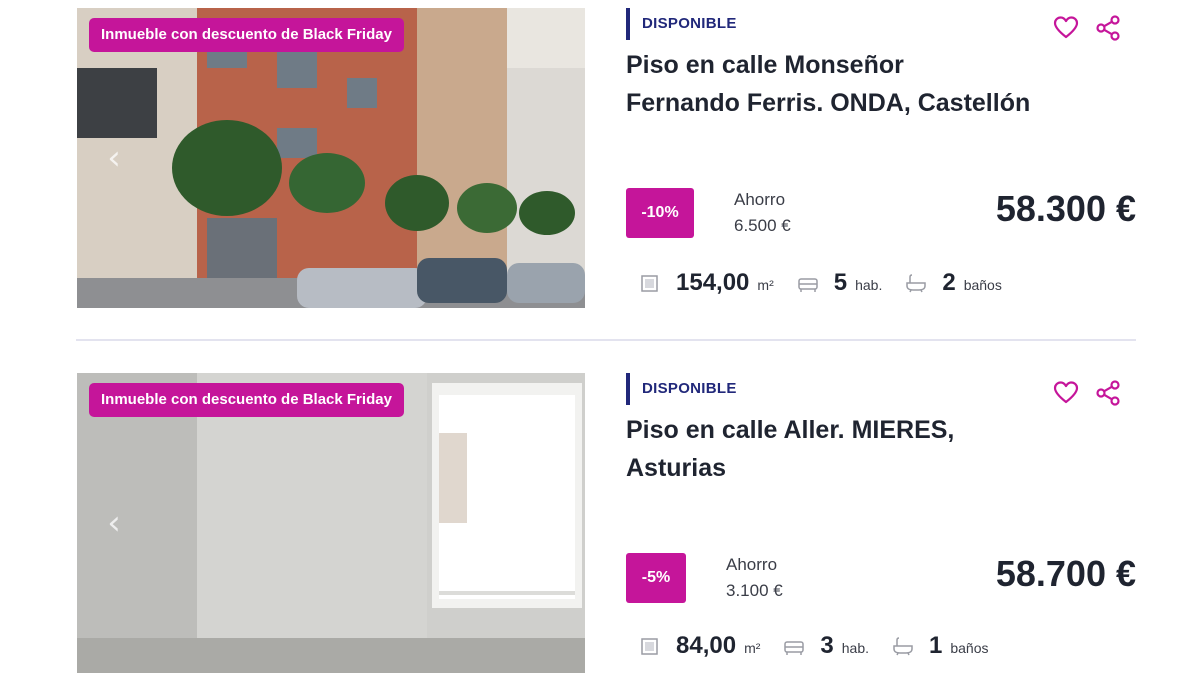 The width and height of the screenshot is (1200, 675). What do you see at coordinates (790, 430) in the screenshot?
I see `title-line: Piso en calle Aller. MIERES,` at bounding box center [790, 430].